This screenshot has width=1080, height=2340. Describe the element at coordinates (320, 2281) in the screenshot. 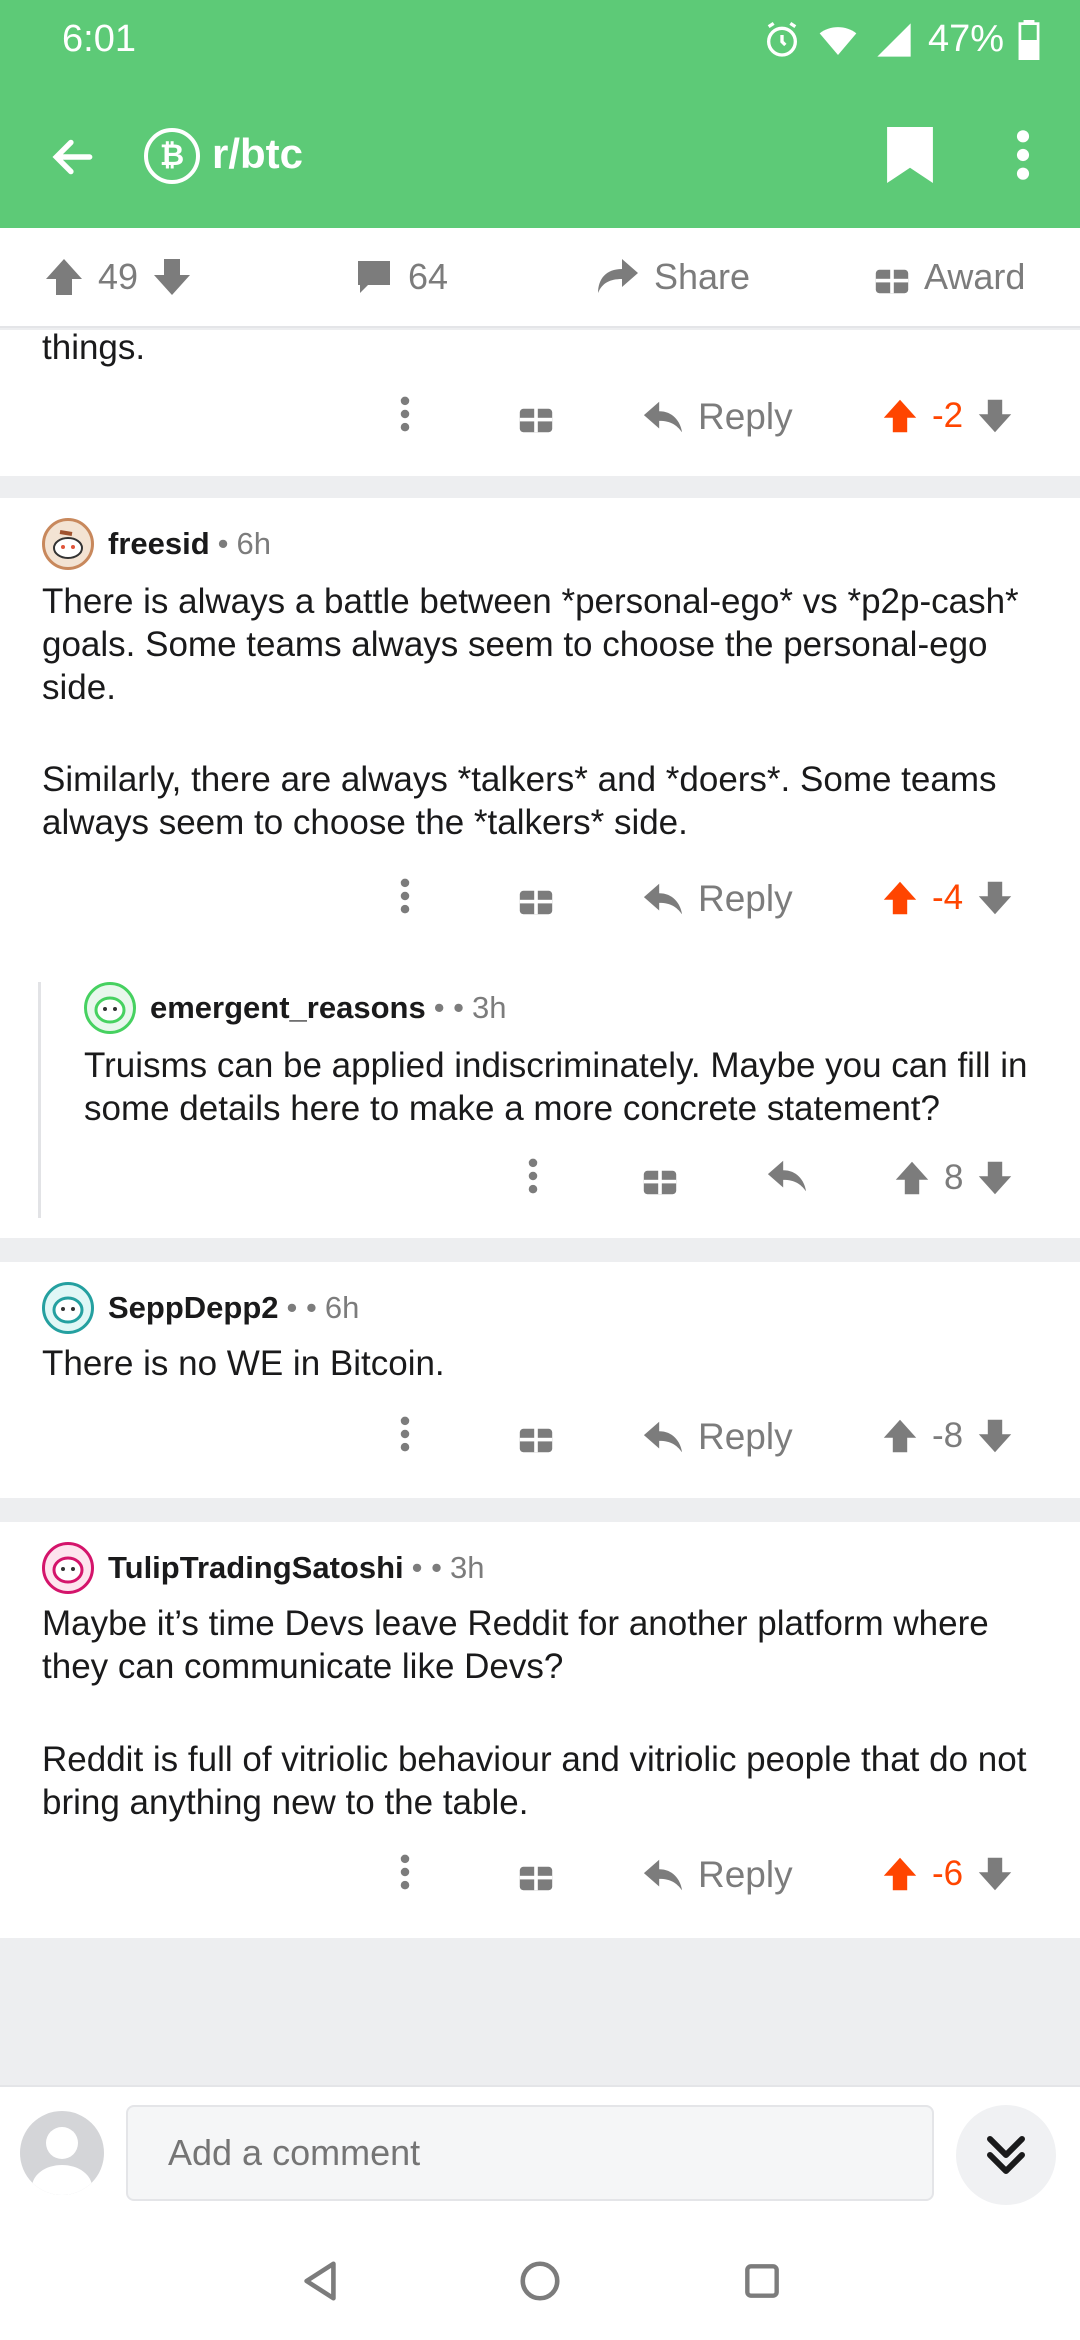

I see `nav-back-button` at that location.